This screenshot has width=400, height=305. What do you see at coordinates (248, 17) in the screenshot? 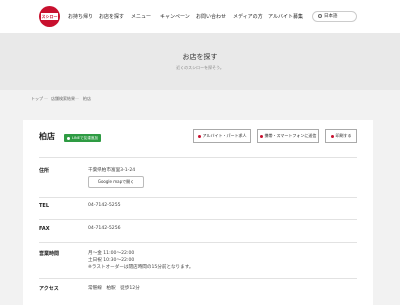
I see `nav-media: メディアの方` at bounding box center [248, 17].